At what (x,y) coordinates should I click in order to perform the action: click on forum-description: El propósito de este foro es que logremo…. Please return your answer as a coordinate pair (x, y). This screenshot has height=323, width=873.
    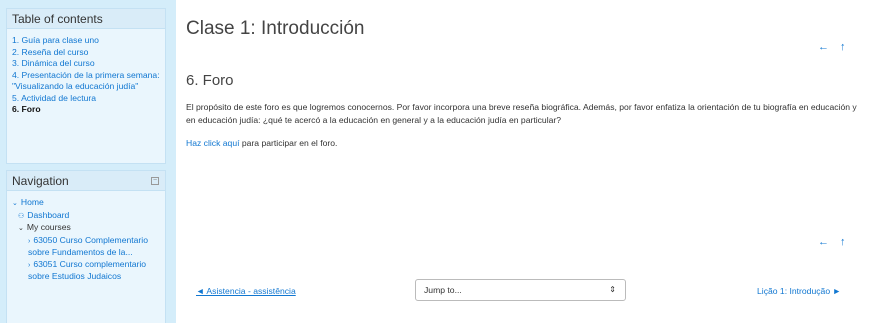
    Looking at the image, I should click on (521, 113).